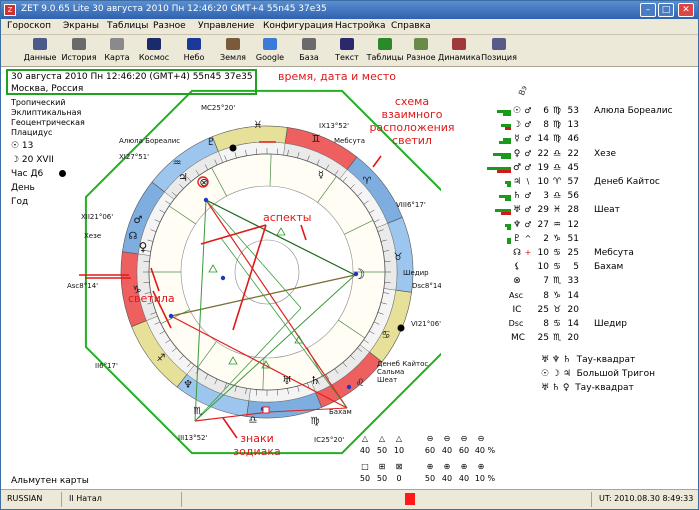 The width and height of the screenshot is (699, 510). I want to click on legend-symbol: □, so click(365, 466).